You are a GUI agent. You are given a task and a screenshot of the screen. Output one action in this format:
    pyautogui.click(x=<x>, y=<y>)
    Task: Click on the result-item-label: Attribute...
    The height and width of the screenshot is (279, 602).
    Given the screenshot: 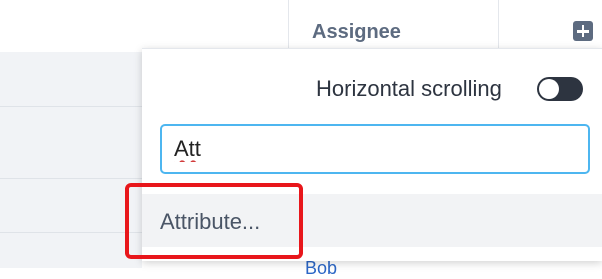 What is the action you would take?
    pyautogui.click(x=210, y=221)
    